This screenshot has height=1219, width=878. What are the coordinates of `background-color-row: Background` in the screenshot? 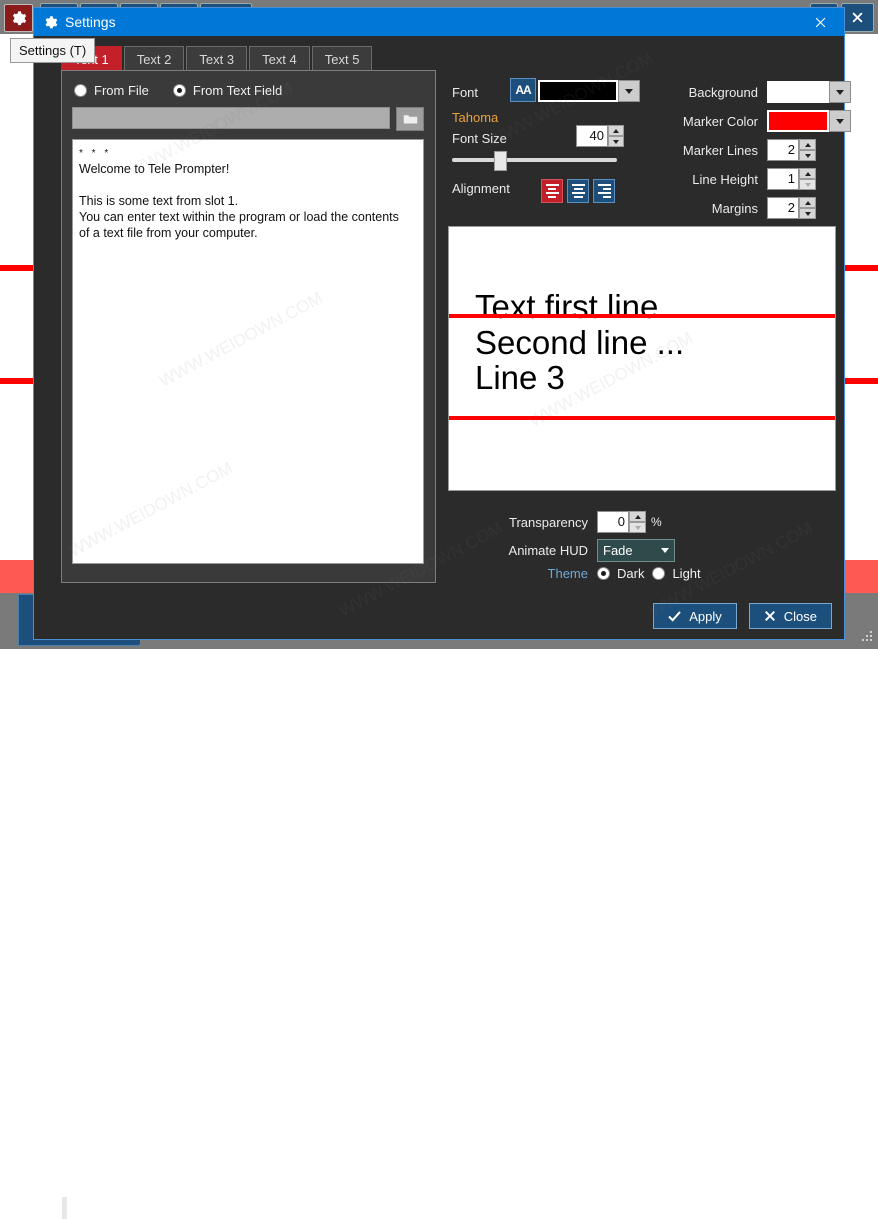 It's located at (744, 92).